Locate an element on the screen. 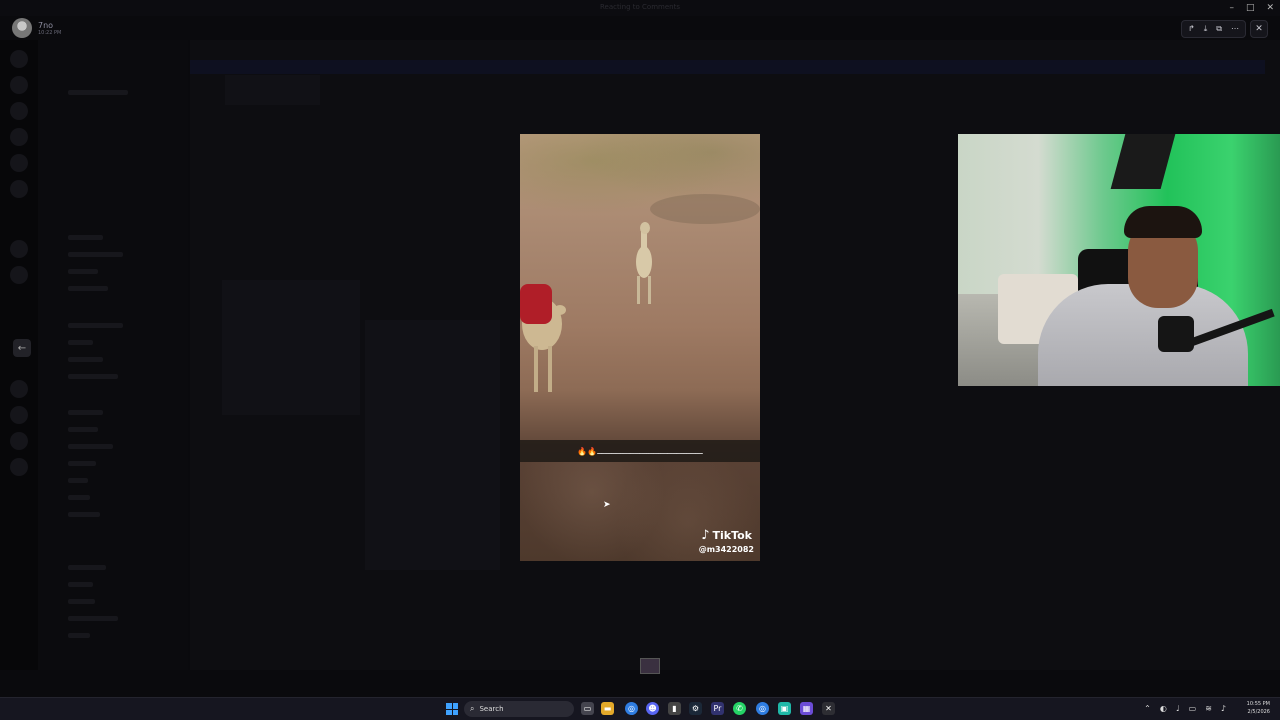 This screenshot has width=1280, height=720. app-title: Reacting to Comments is located at coordinates (640, 7).